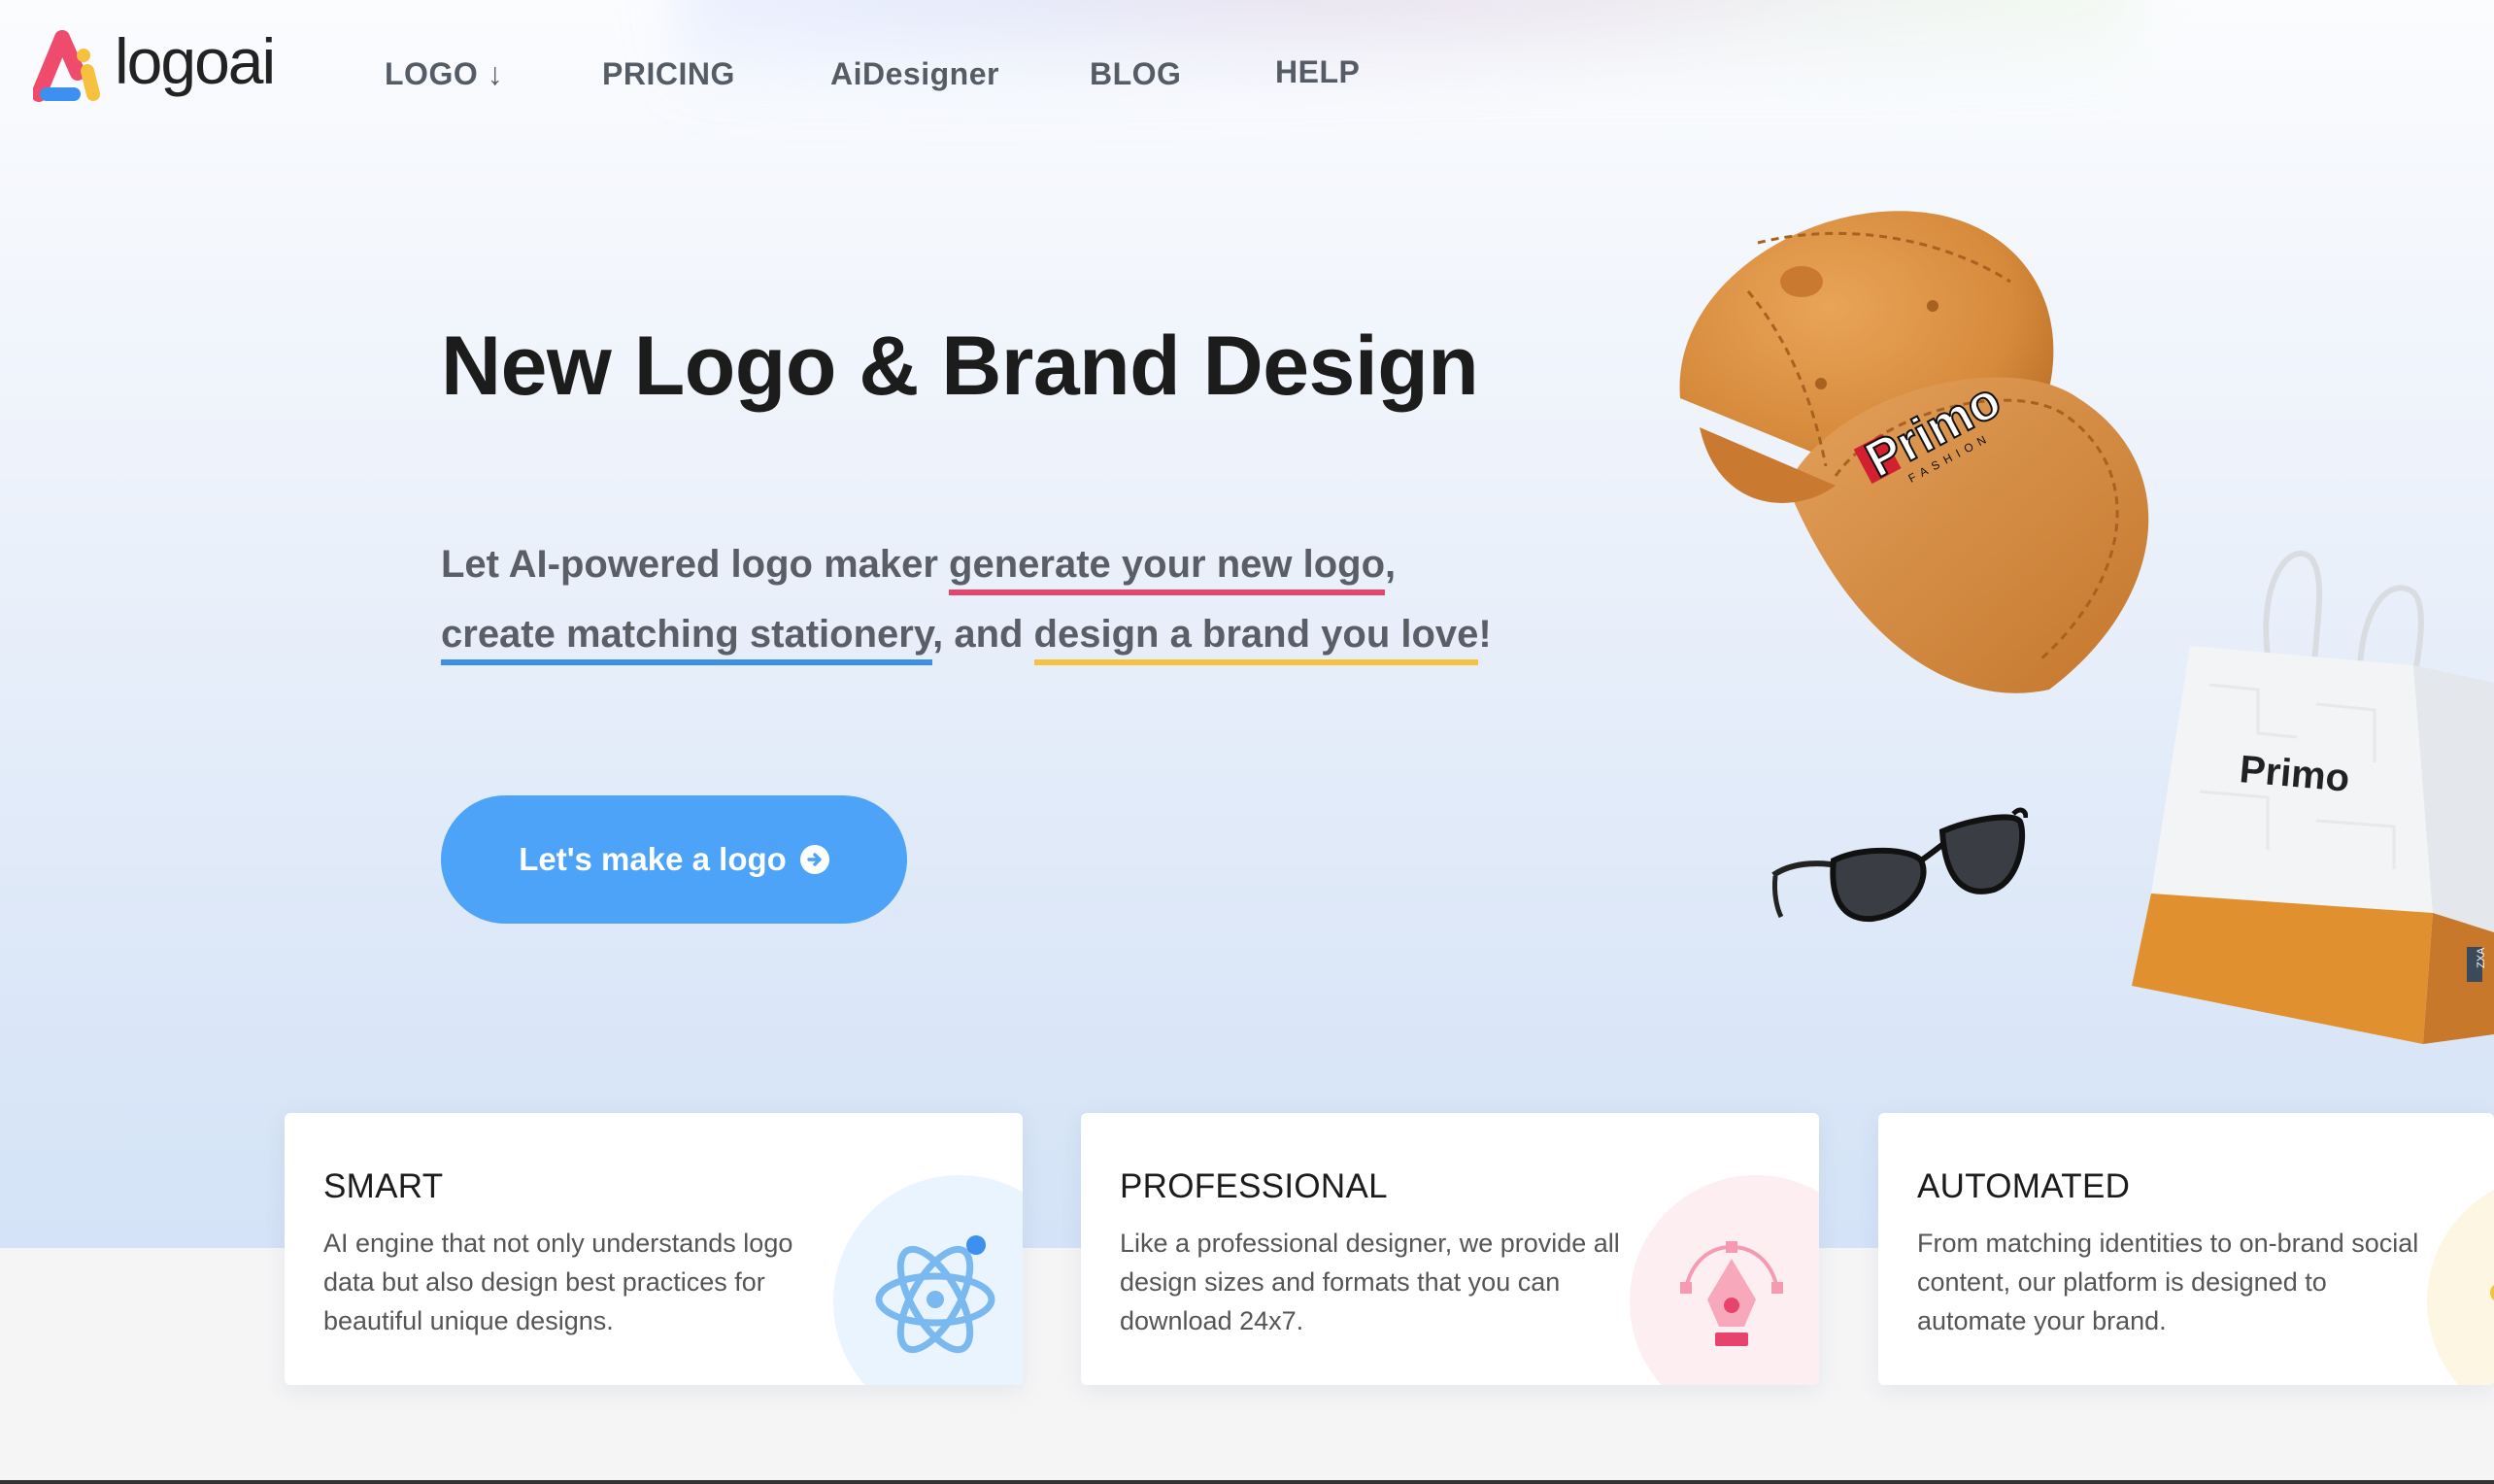  What do you see at coordinates (383, 1186) in the screenshot?
I see `feature-title: SMART` at bounding box center [383, 1186].